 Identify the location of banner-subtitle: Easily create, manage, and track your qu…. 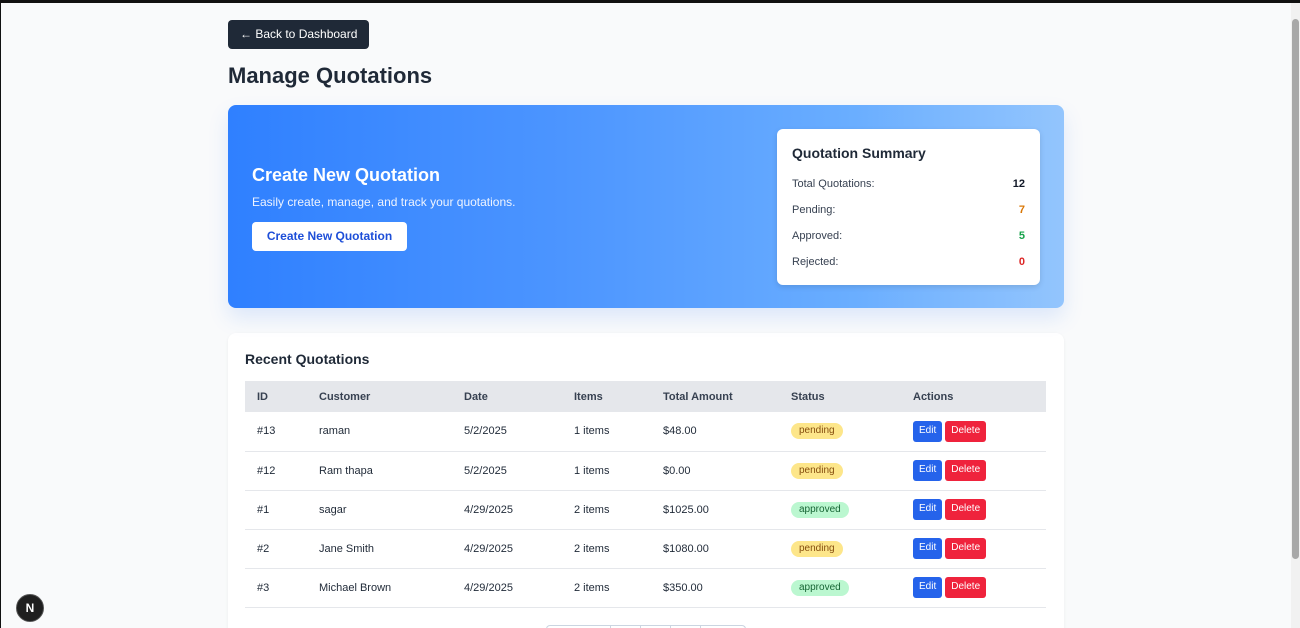
(384, 202).